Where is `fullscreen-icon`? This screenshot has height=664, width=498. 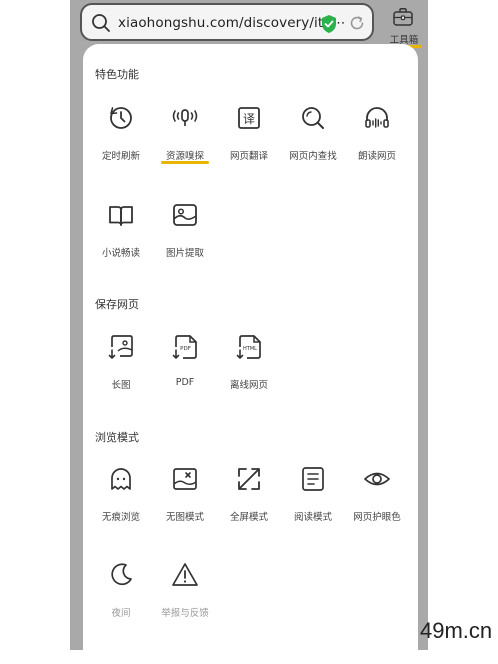
fullscreen-icon is located at coordinates (249, 479).